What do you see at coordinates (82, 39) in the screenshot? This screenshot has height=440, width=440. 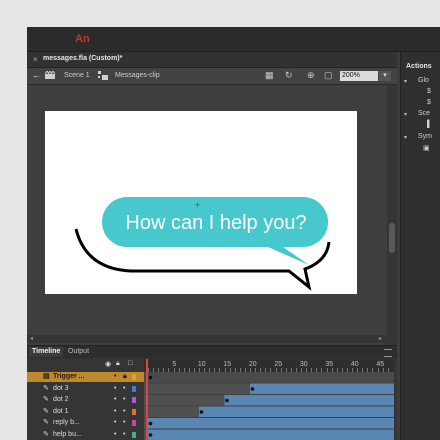 I see `app-logo: An` at bounding box center [82, 39].